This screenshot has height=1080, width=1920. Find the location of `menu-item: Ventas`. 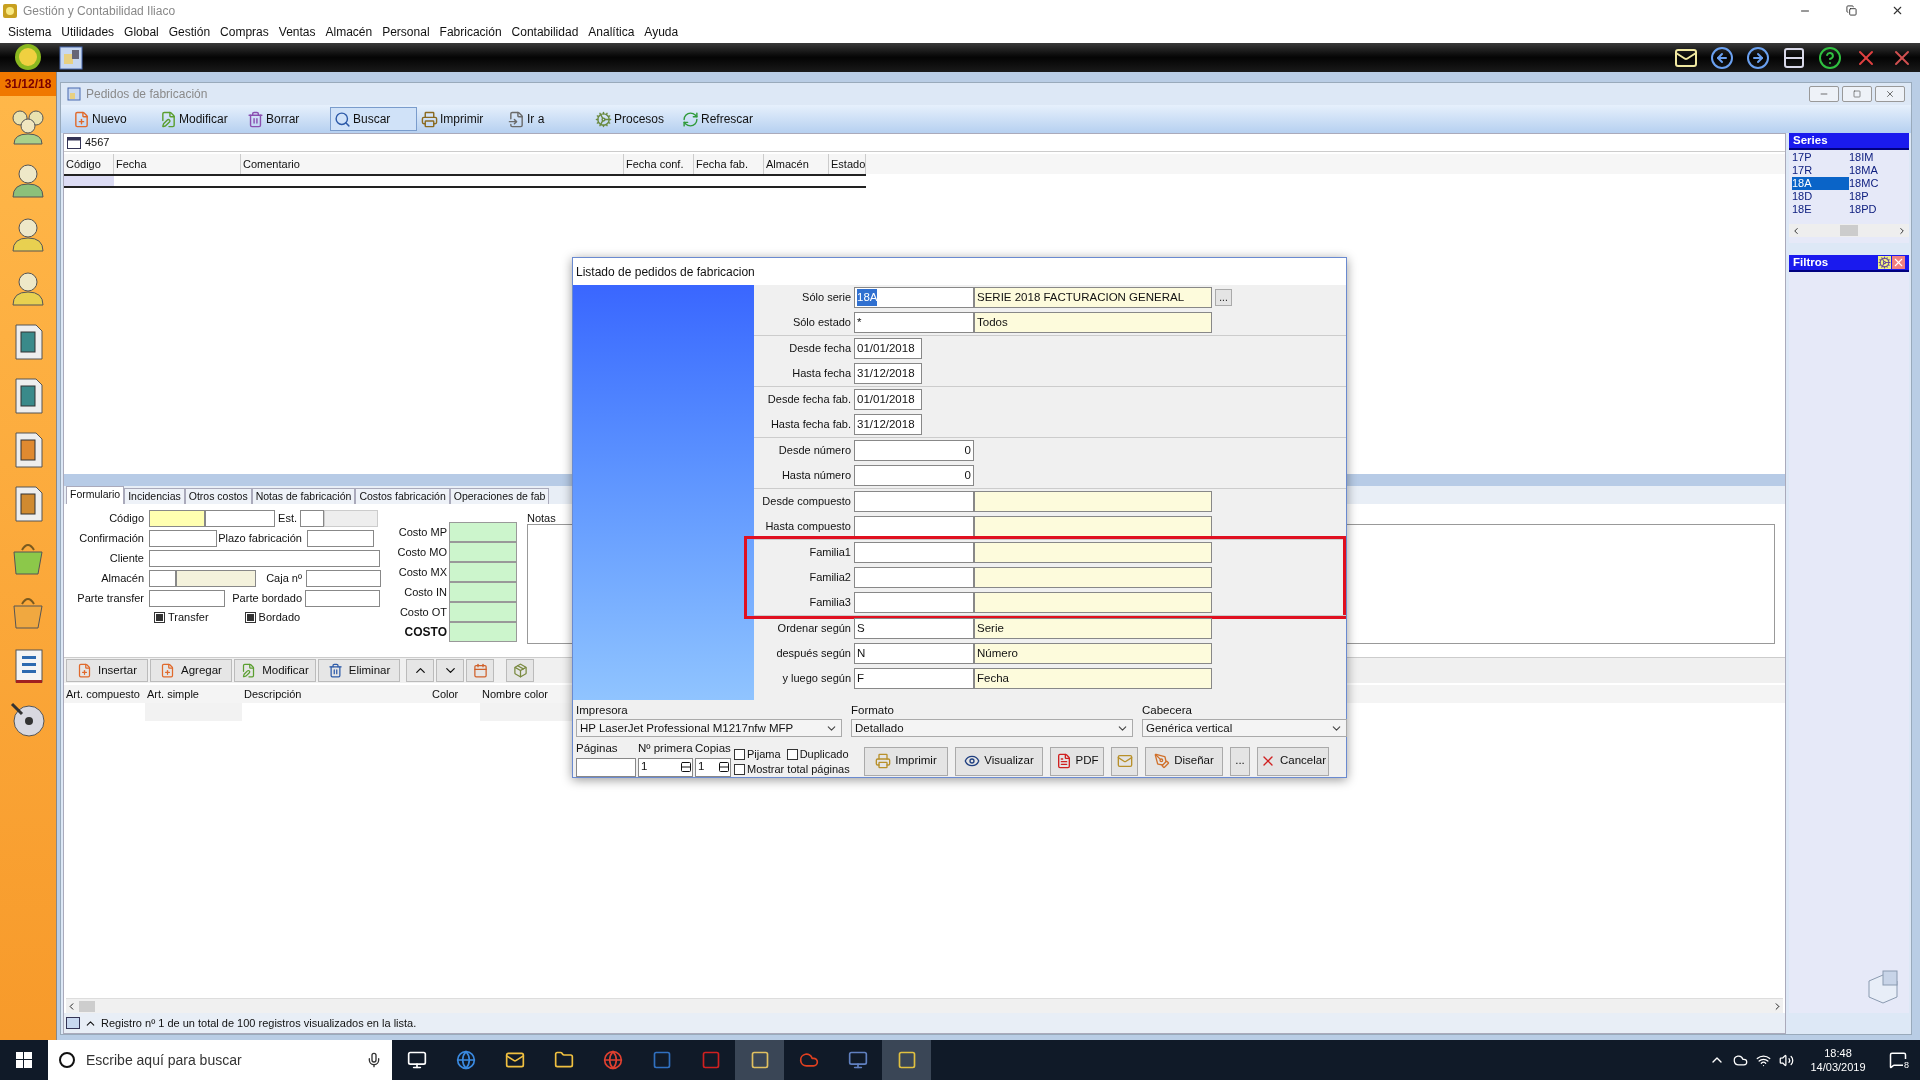

menu-item: Ventas is located at coordinates (297, 32).